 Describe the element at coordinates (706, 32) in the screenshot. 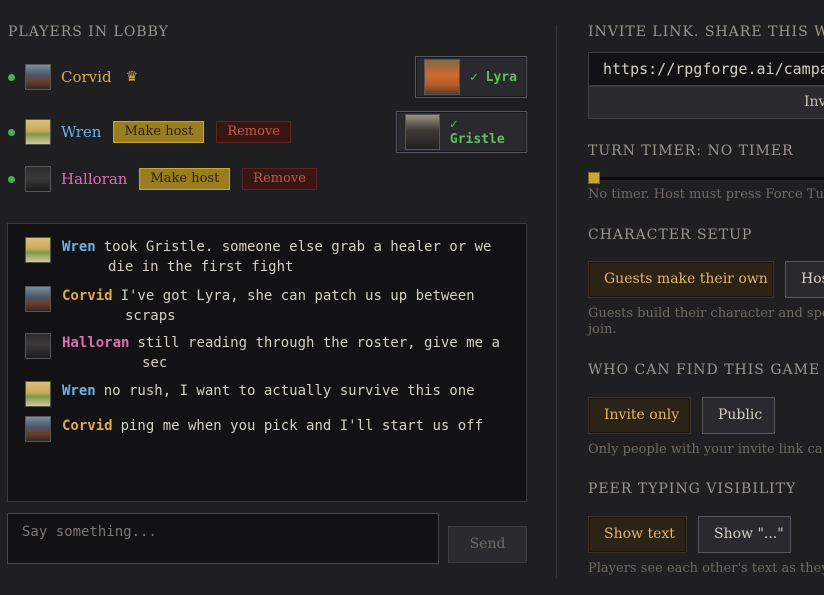

I see `invite-title: INVITE LINK. SHARE THIS WITH` at that location.